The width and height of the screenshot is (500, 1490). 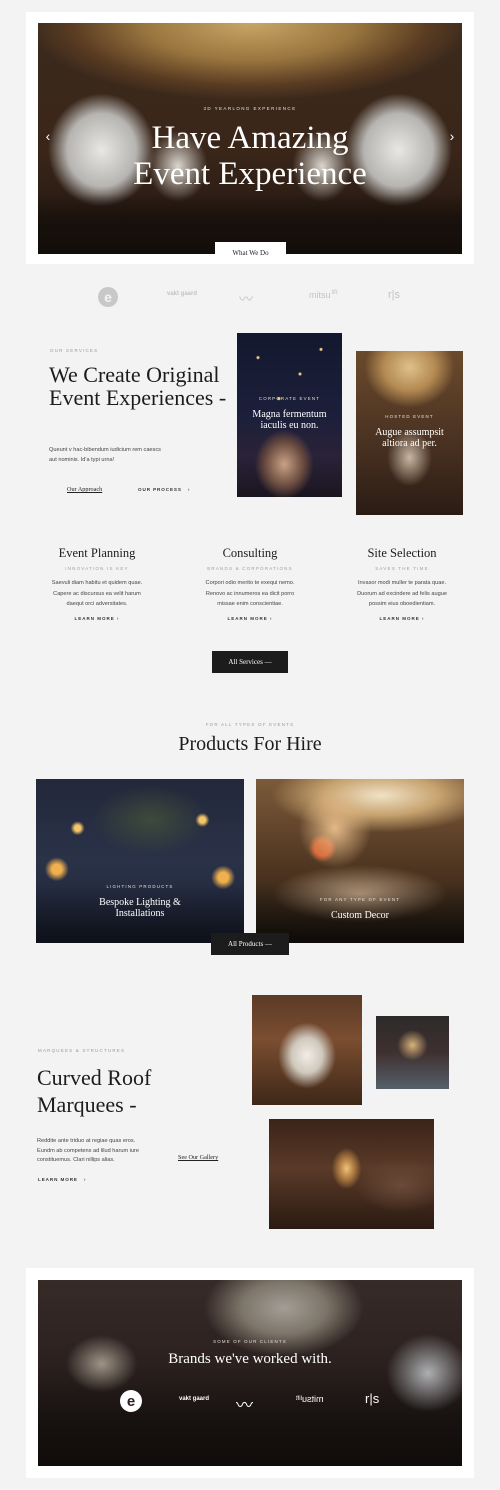 What do you see at coordinates (84, 489) in the screenshot?
I see `our-approach-link: Our Approach` at bounding box center [84, 489].